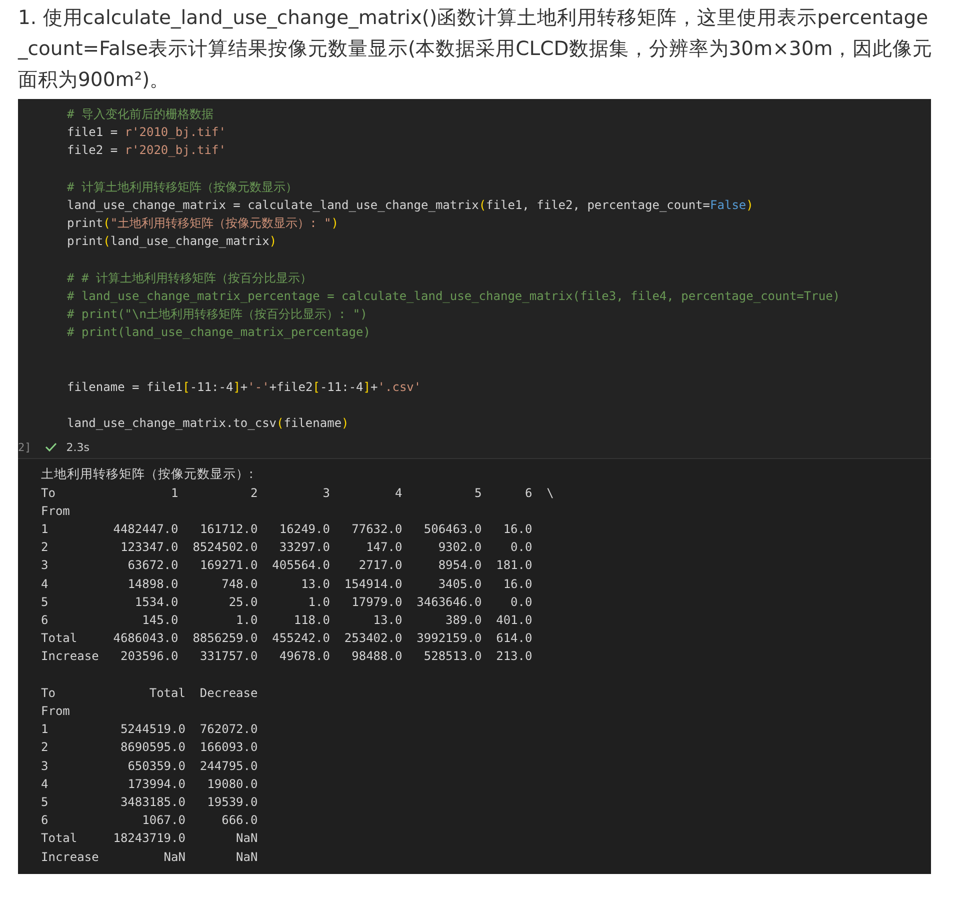  What do you see at coordinates (163, 821) in the screenshot?
I see `table-cell-text: 1067.0` at bounding box center [163, 821].